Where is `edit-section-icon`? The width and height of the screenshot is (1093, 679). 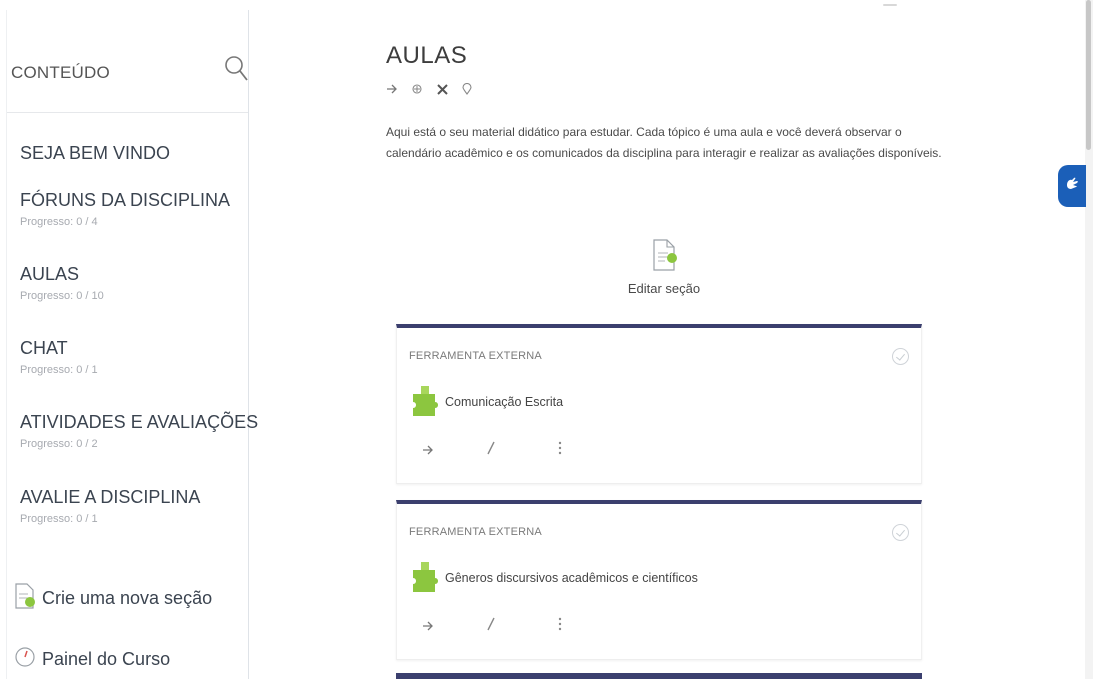 edit-section-icon is located at coordinates (664, 257).